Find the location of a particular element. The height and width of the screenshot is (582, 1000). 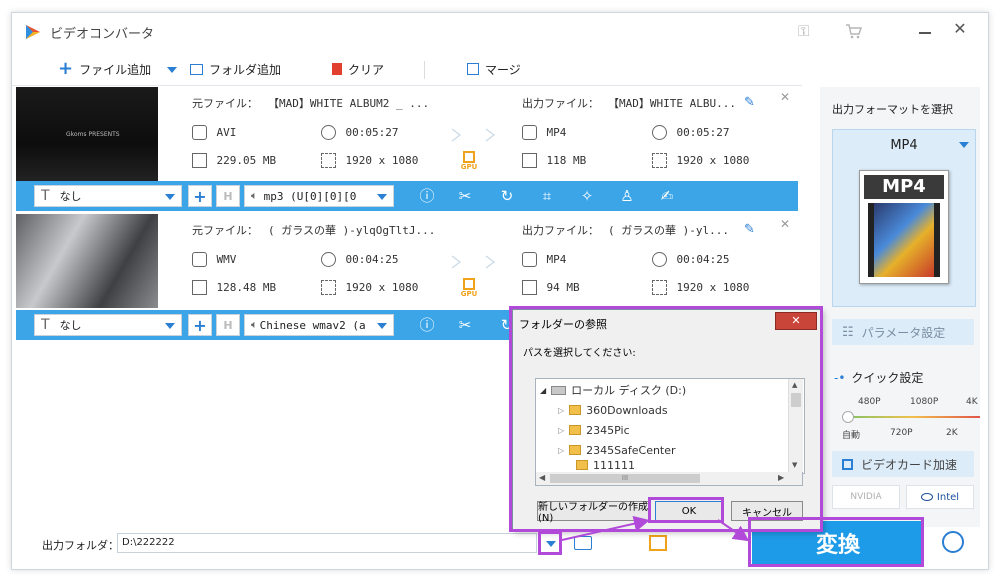

annotation-arrow-to-convert is located at coordinates (733, 530).